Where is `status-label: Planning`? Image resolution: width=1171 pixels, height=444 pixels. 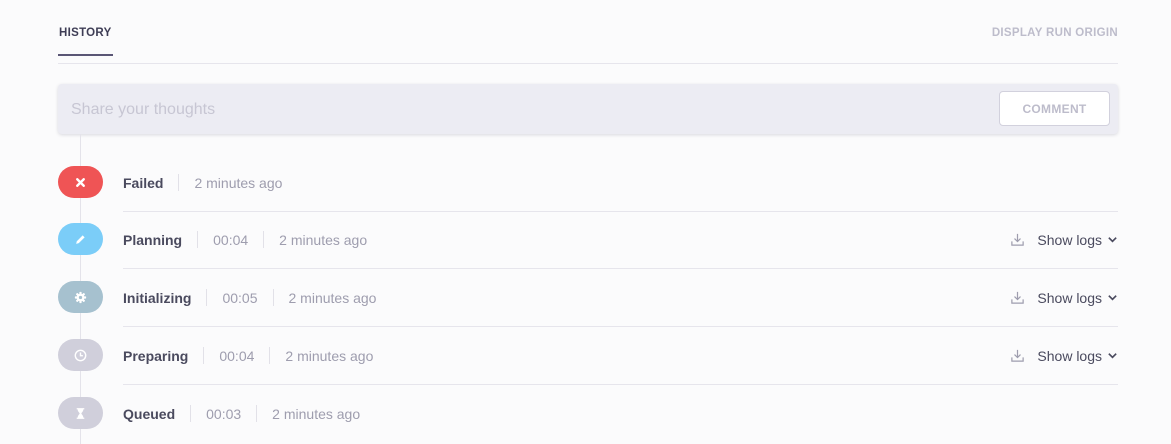 status-label: Planning is located at coordinates (153, 239).